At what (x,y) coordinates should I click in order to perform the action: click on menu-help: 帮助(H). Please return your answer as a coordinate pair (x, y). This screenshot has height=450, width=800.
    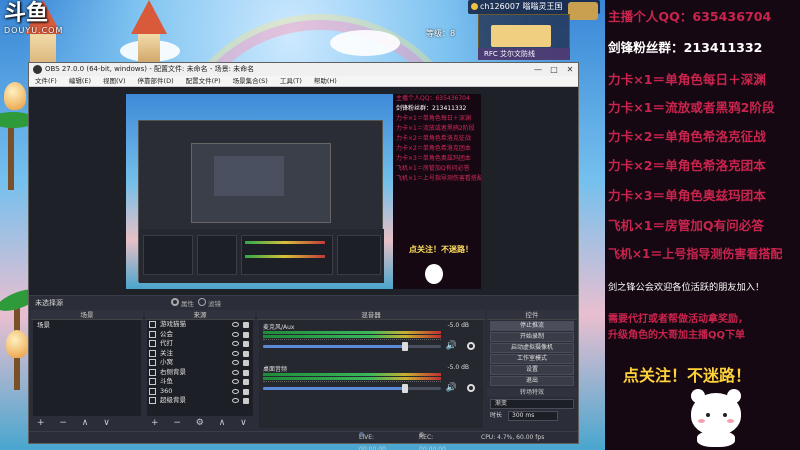
    Looking at the image, I should click on (325, 81).